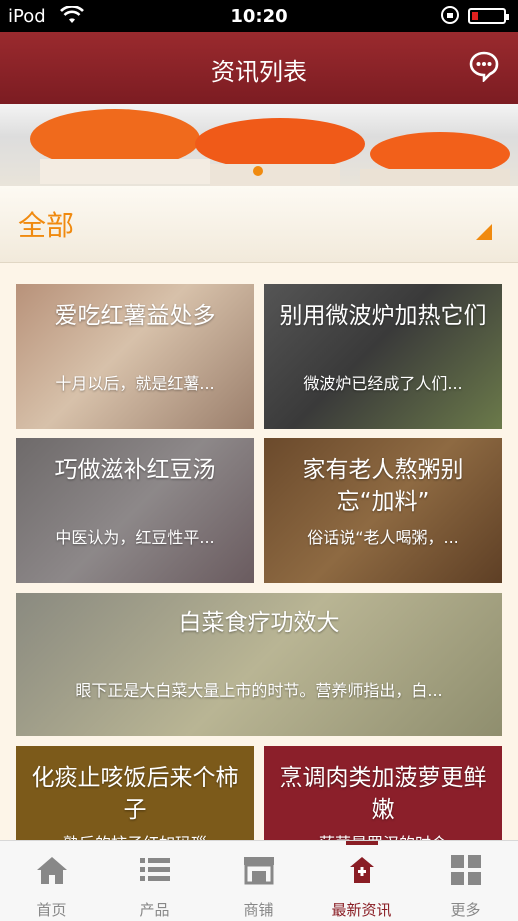 This screenshot has height=921, width=518. I want to click on tab-label: 更多, so click(465, 910).